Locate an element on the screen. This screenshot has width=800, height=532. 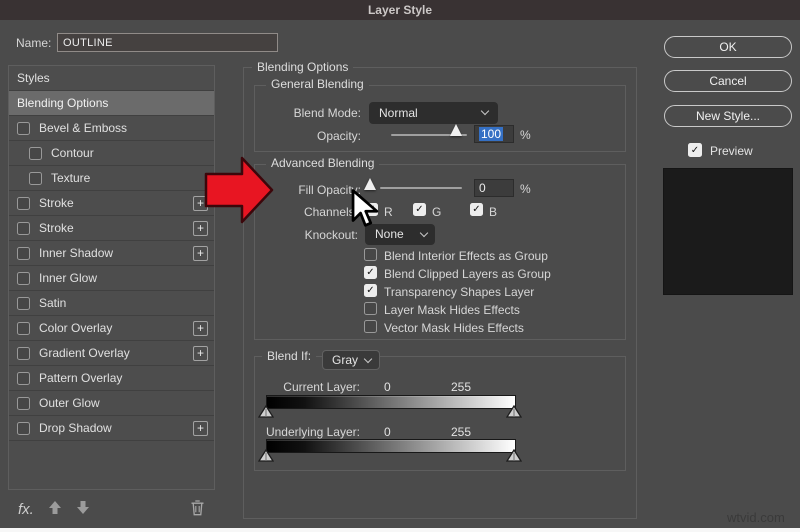
sidebar-item-inner-glow: Inner Glow is located at coordinates (111, 278).